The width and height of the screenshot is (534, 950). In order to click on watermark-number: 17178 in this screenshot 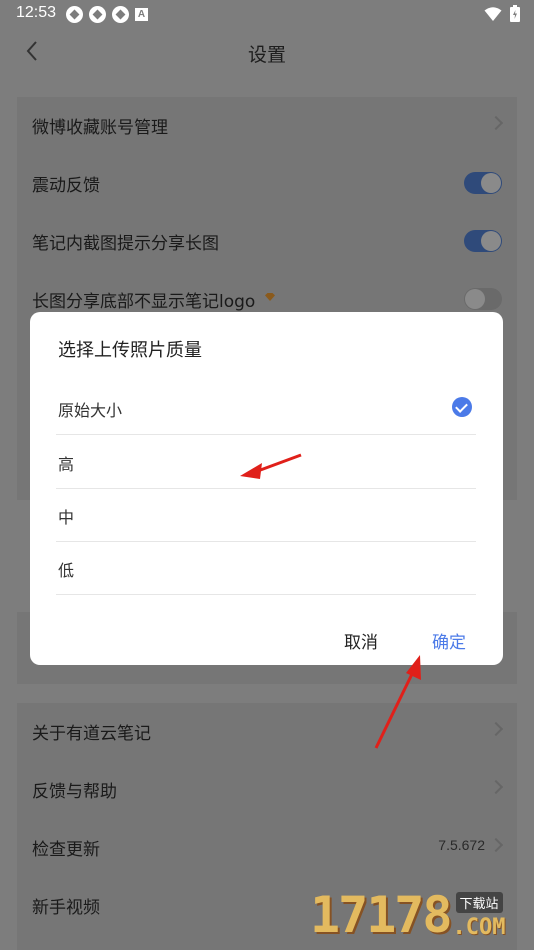, I will do `click(381, 915)`.